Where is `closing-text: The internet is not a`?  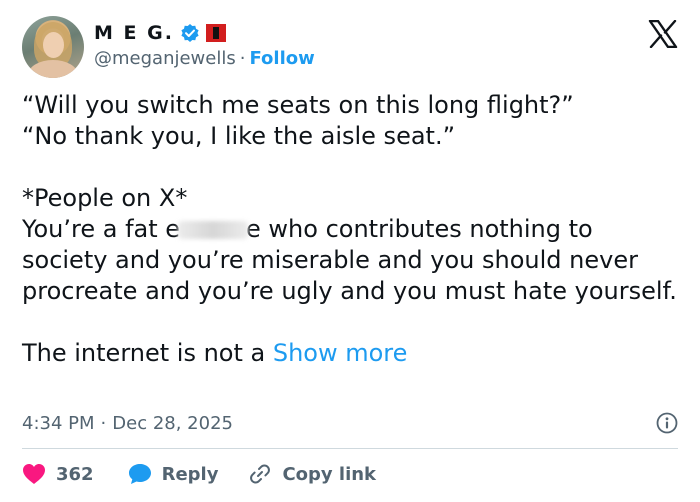 closing-text: The internet is not a is located at coordinates (147, 353).